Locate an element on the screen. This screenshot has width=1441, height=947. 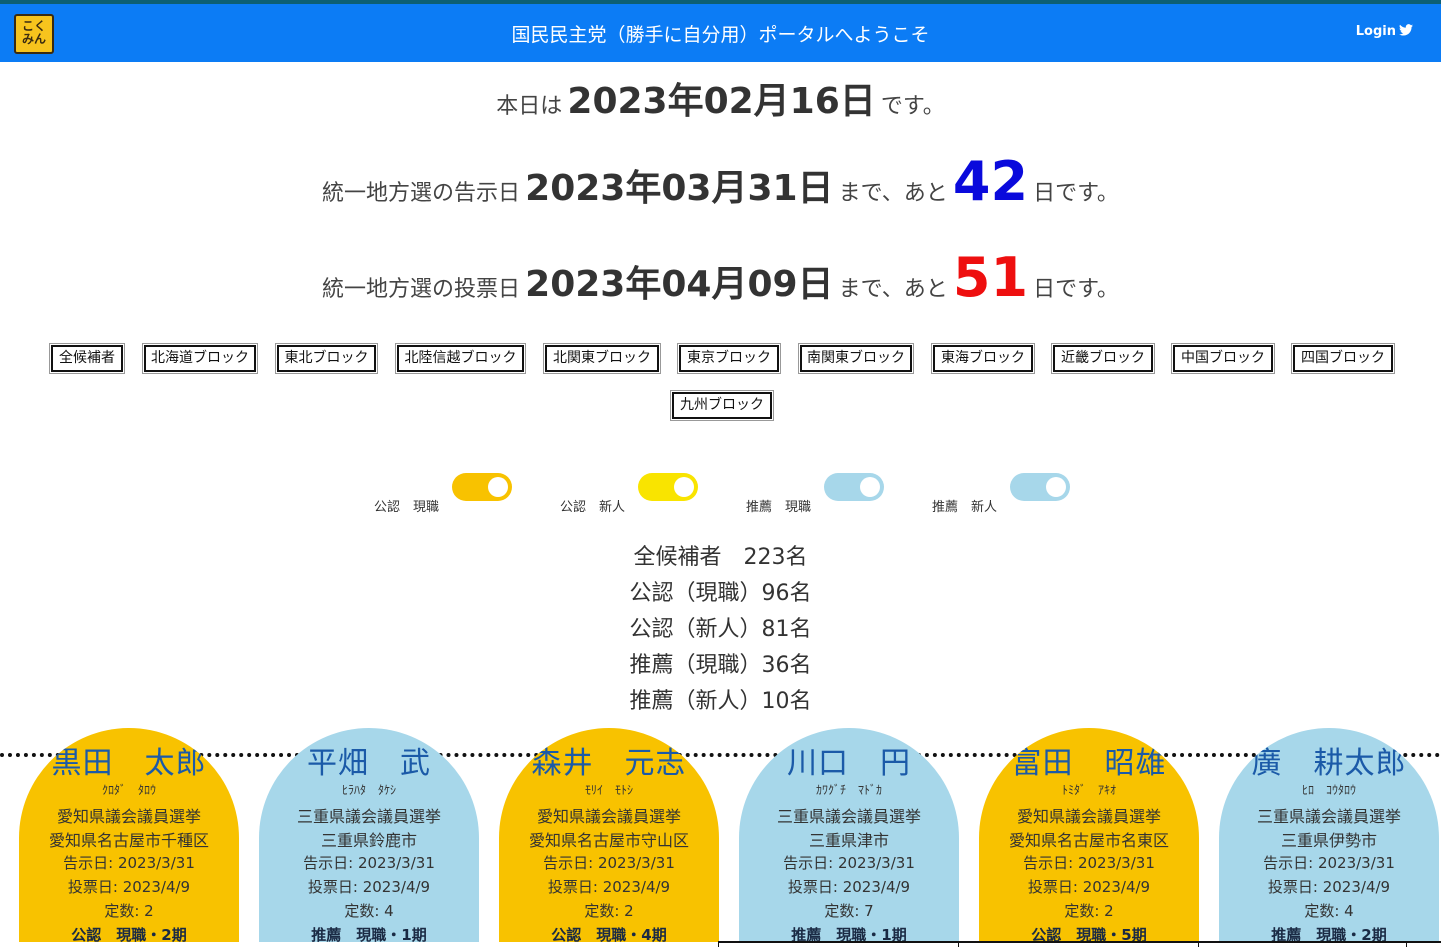
candidate-status: 公認 現職・2期 is located at coordinates (129, 934).